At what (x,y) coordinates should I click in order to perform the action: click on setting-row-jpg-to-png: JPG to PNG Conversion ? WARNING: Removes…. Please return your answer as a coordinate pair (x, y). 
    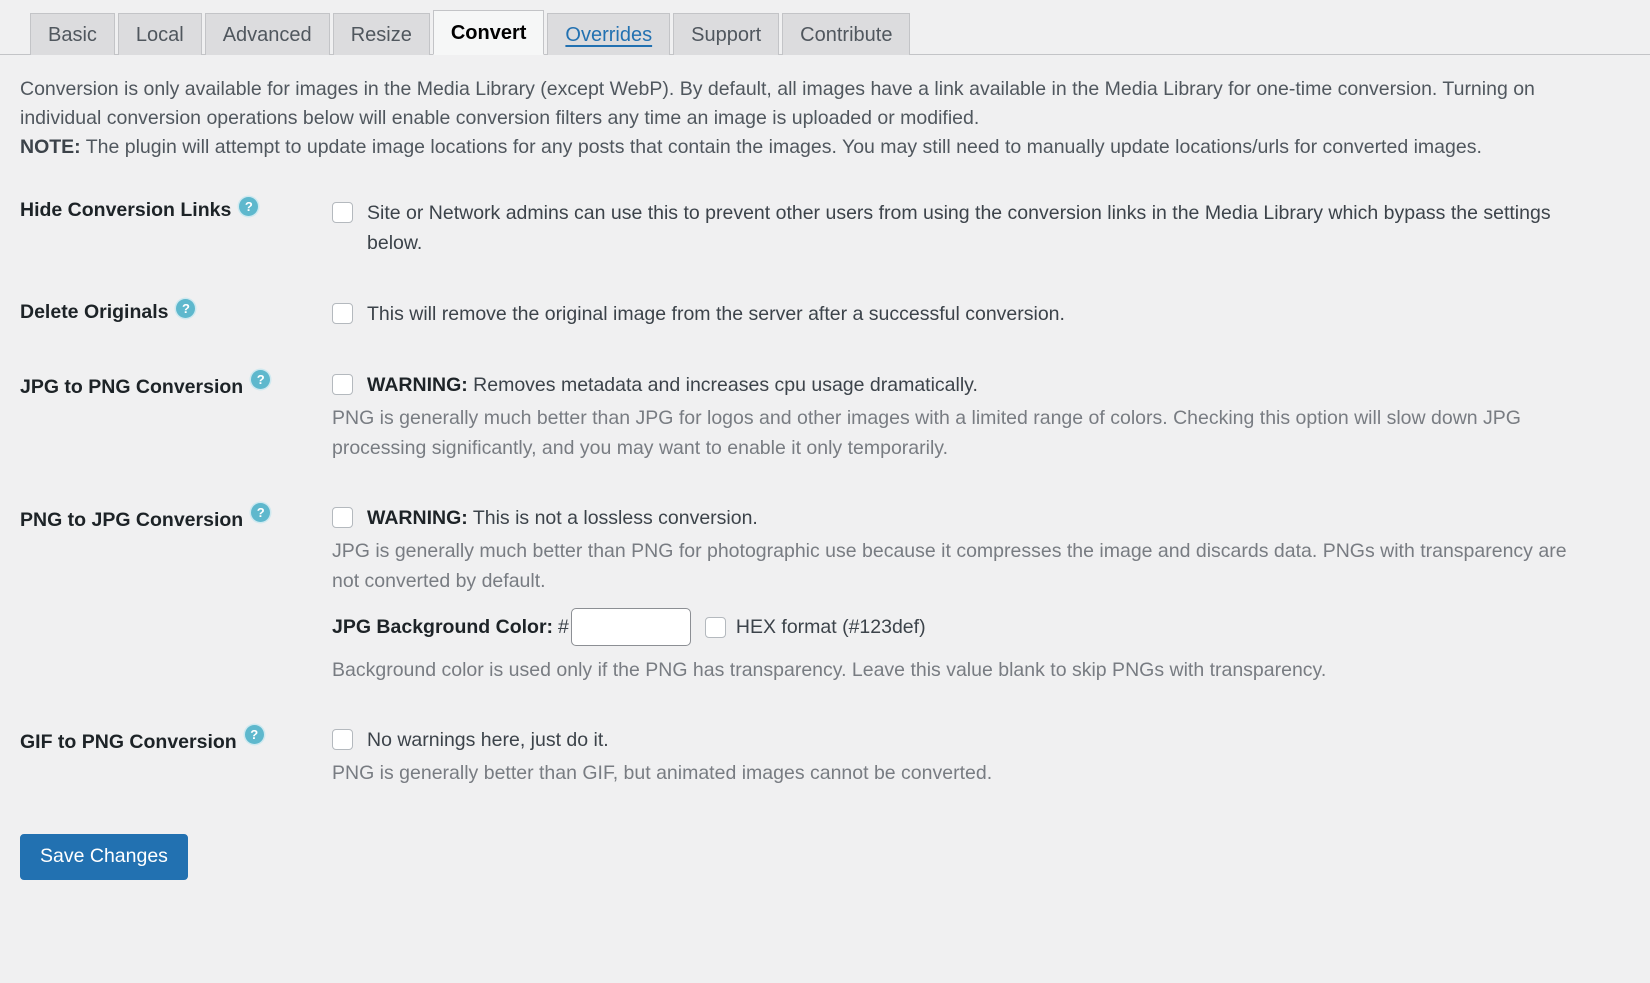
    Looking at the image, I should click on (825, 416).